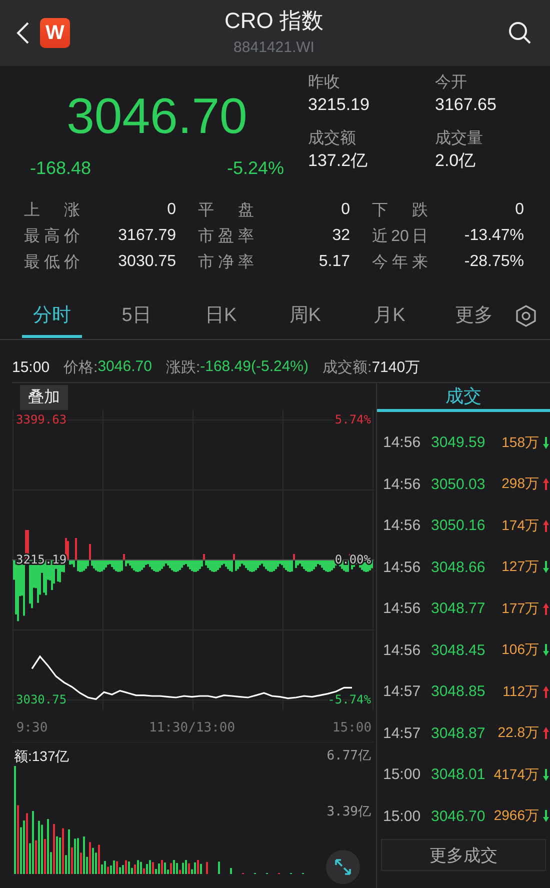 Image resolution: width=550 pixels, height=888 pixels. I want to click on stat-value: 5.17, so click(334, 262).